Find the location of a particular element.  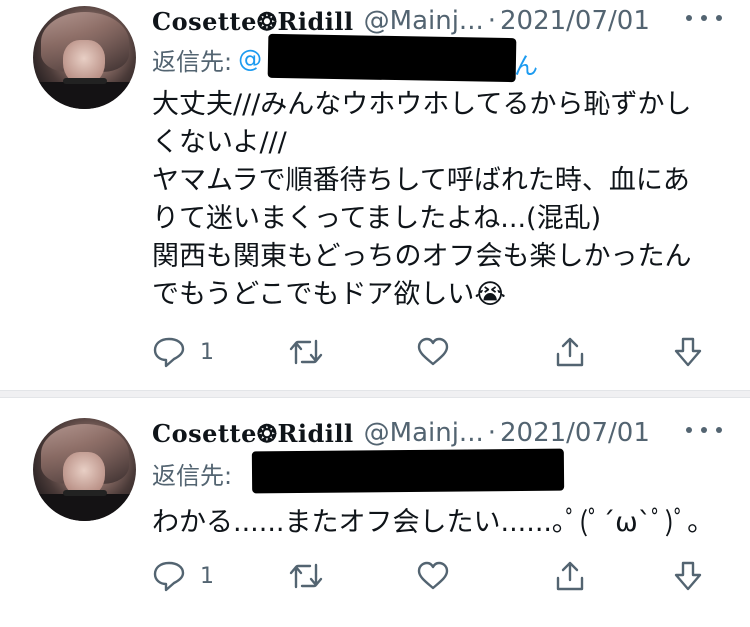

tweet-text-line: くないよ/// is located at coordinates (219, 142).